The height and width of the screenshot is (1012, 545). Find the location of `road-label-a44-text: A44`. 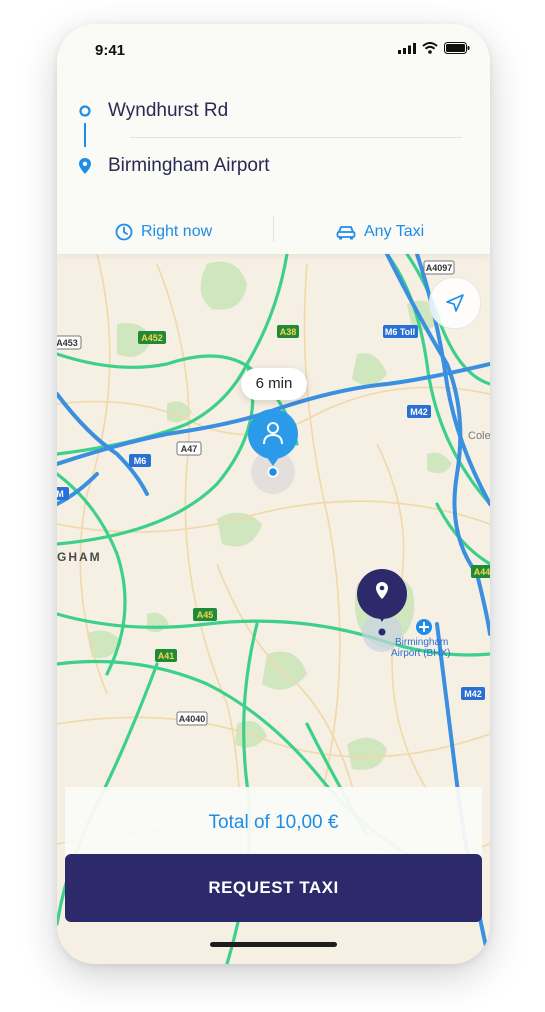

road-label-a44-text: A44 is located at coordinates (482, 572).